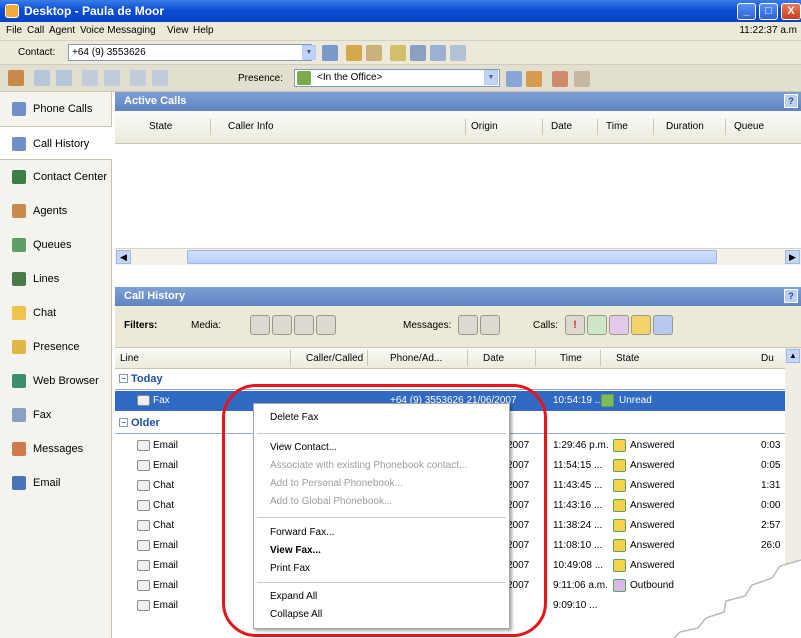 The height and width of the screenshot is (638, 801). What do you see at coordinates (50, 211) in the screenshot?
I see `sidebar-item-label: Agents` at bounding box center [50, 211].